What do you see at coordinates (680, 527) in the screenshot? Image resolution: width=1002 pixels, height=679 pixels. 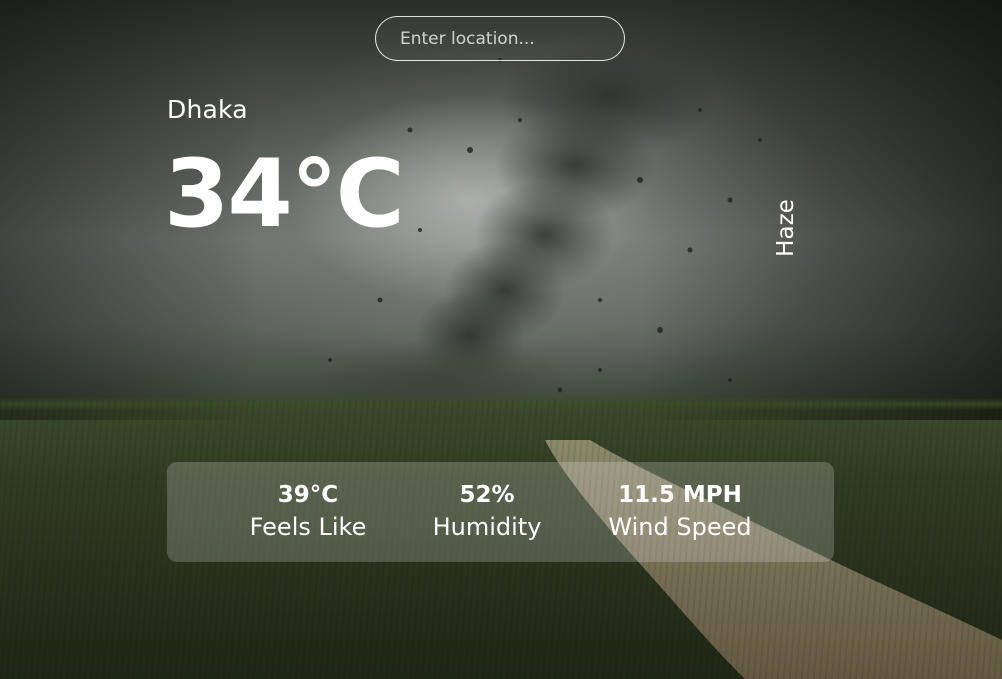 I see `wind-speed-label: Wind Speed` at bounding box center [680, 527].